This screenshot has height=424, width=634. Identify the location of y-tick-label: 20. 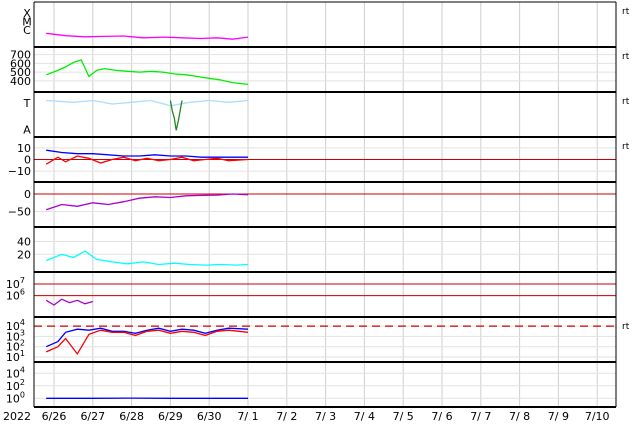
(24, 254).